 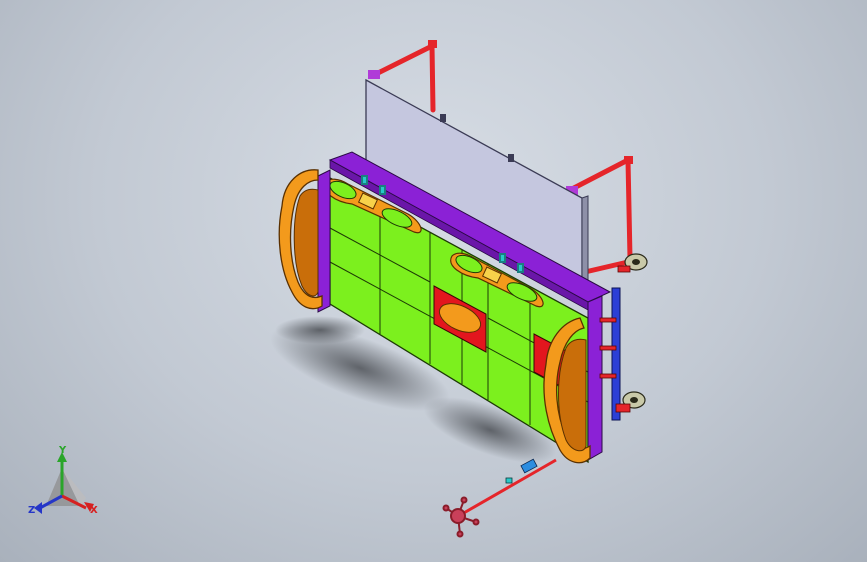 What do you see at coordinates (585, 243) in the screenshot?
I see `whiteboard-edge` at bounding box center [585, 243].